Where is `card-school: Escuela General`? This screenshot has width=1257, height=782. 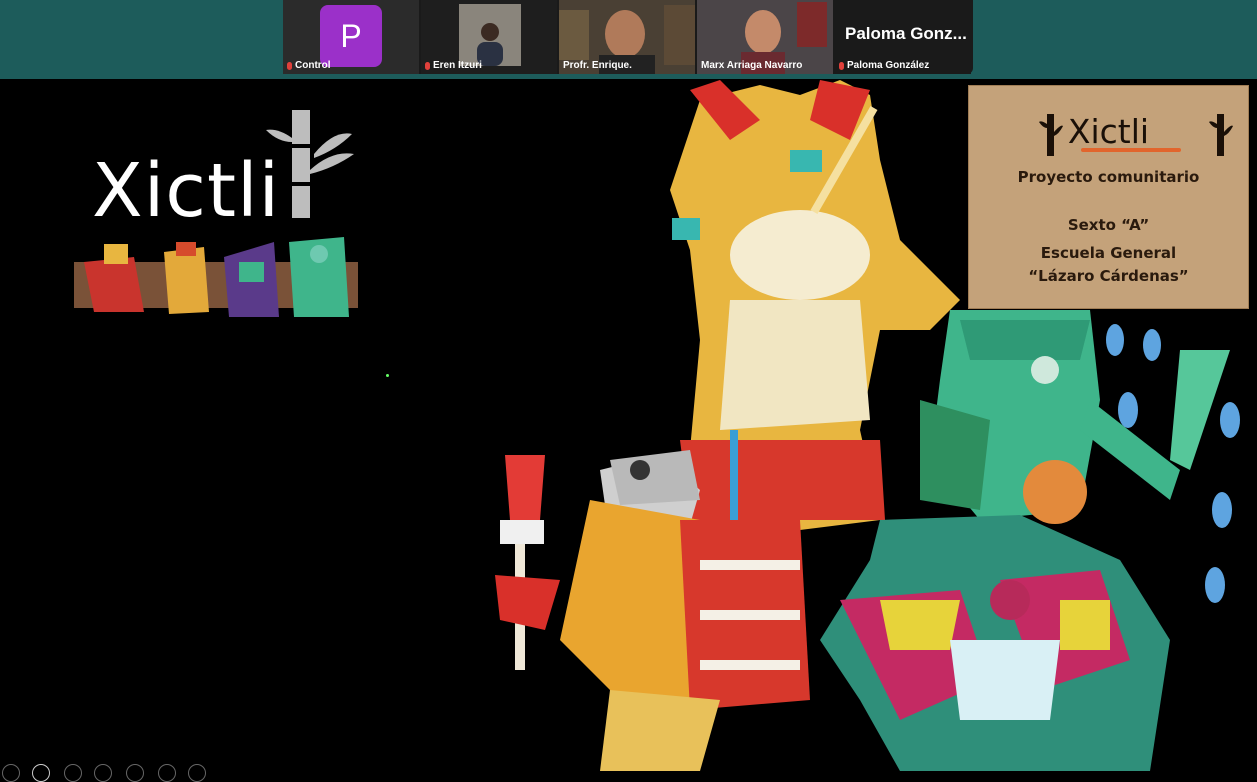 card-school: Escuela General is located at coordinates (1108, 253).